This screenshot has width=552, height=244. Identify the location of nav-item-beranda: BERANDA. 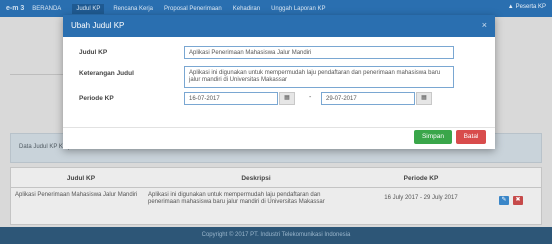
(46, 9).